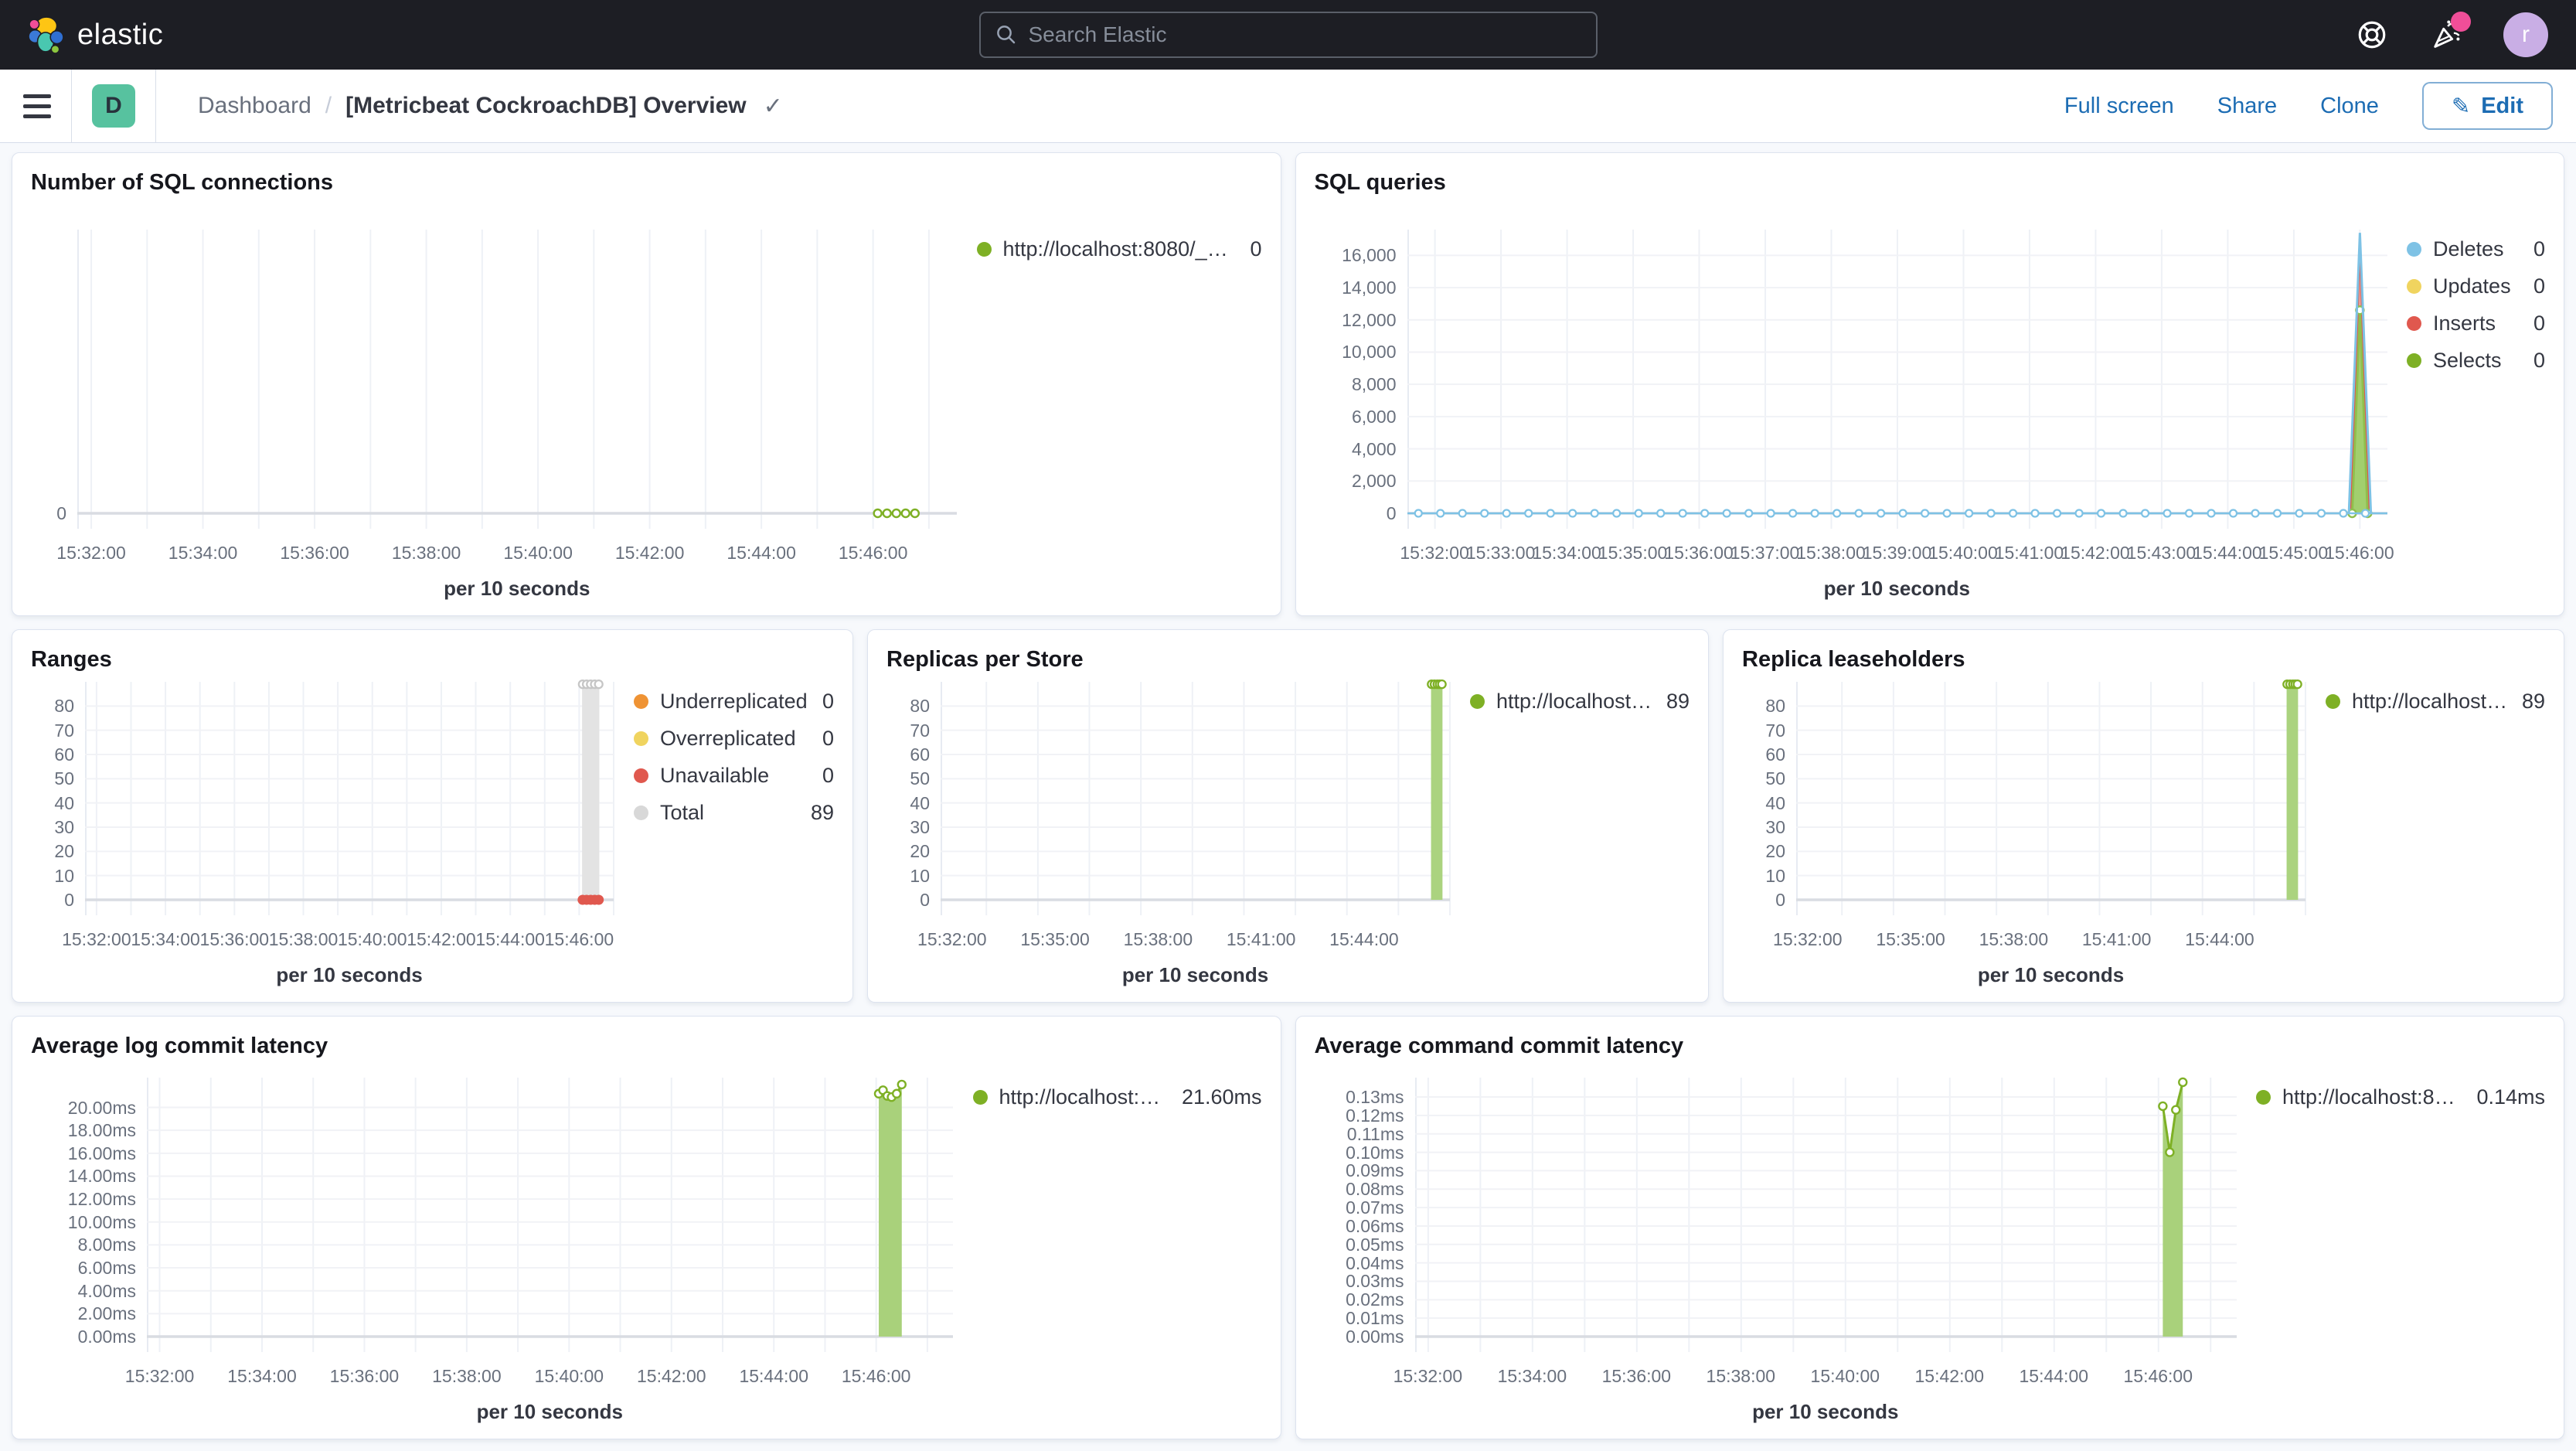 This screenshot has height=1451, width=2576. Describe the element at coordinates (761, 553) in the screenshot. I see `x-tick-label: 15:44:00` at that location.